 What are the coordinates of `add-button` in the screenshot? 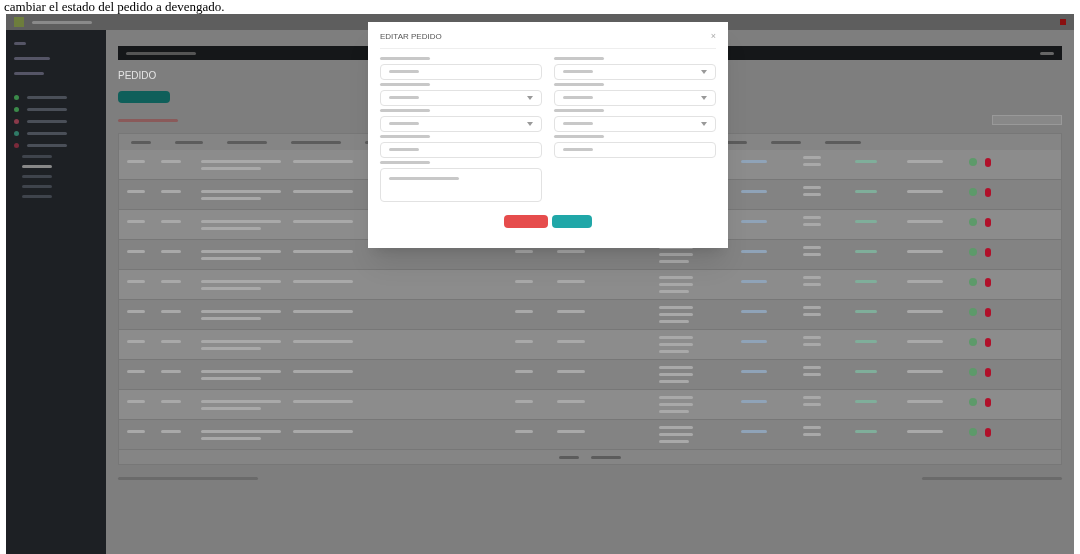 It's located at (144, 97).